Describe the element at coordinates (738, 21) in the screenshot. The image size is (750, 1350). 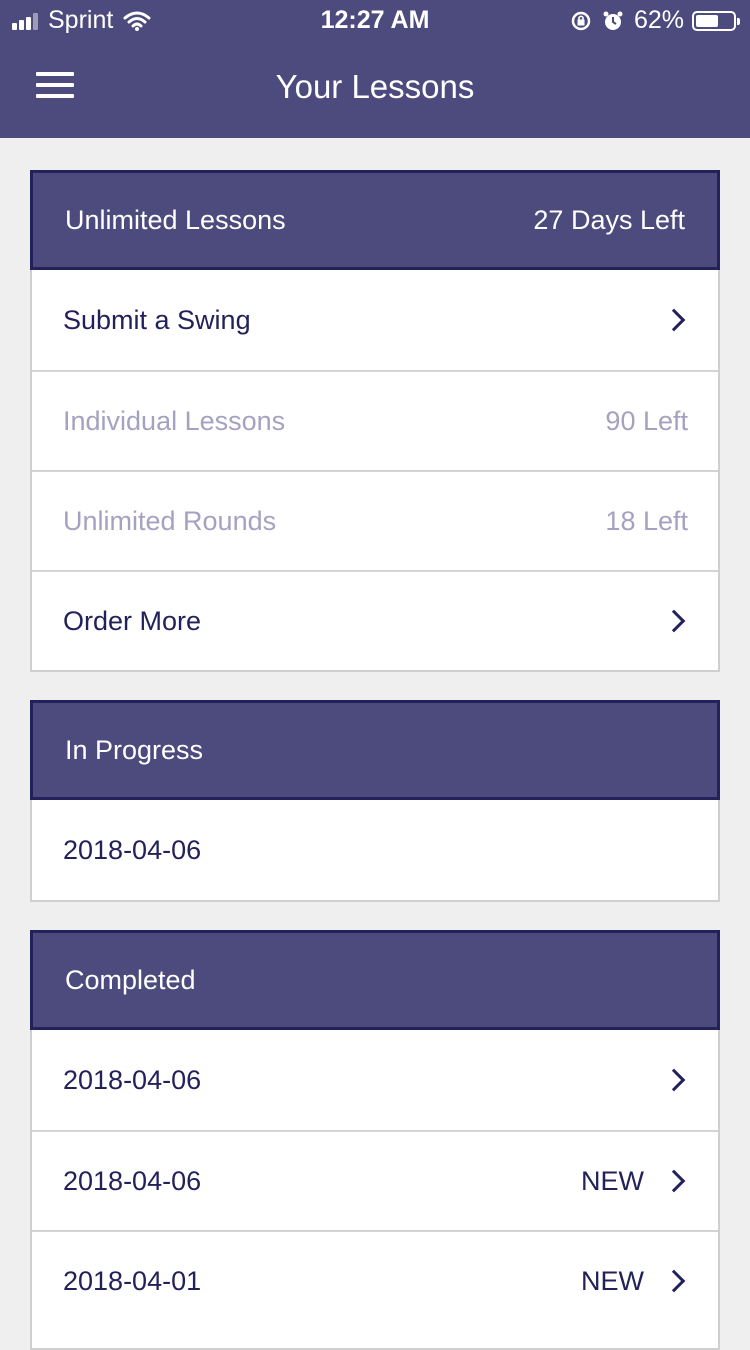
I see `battery-nub` at that location.